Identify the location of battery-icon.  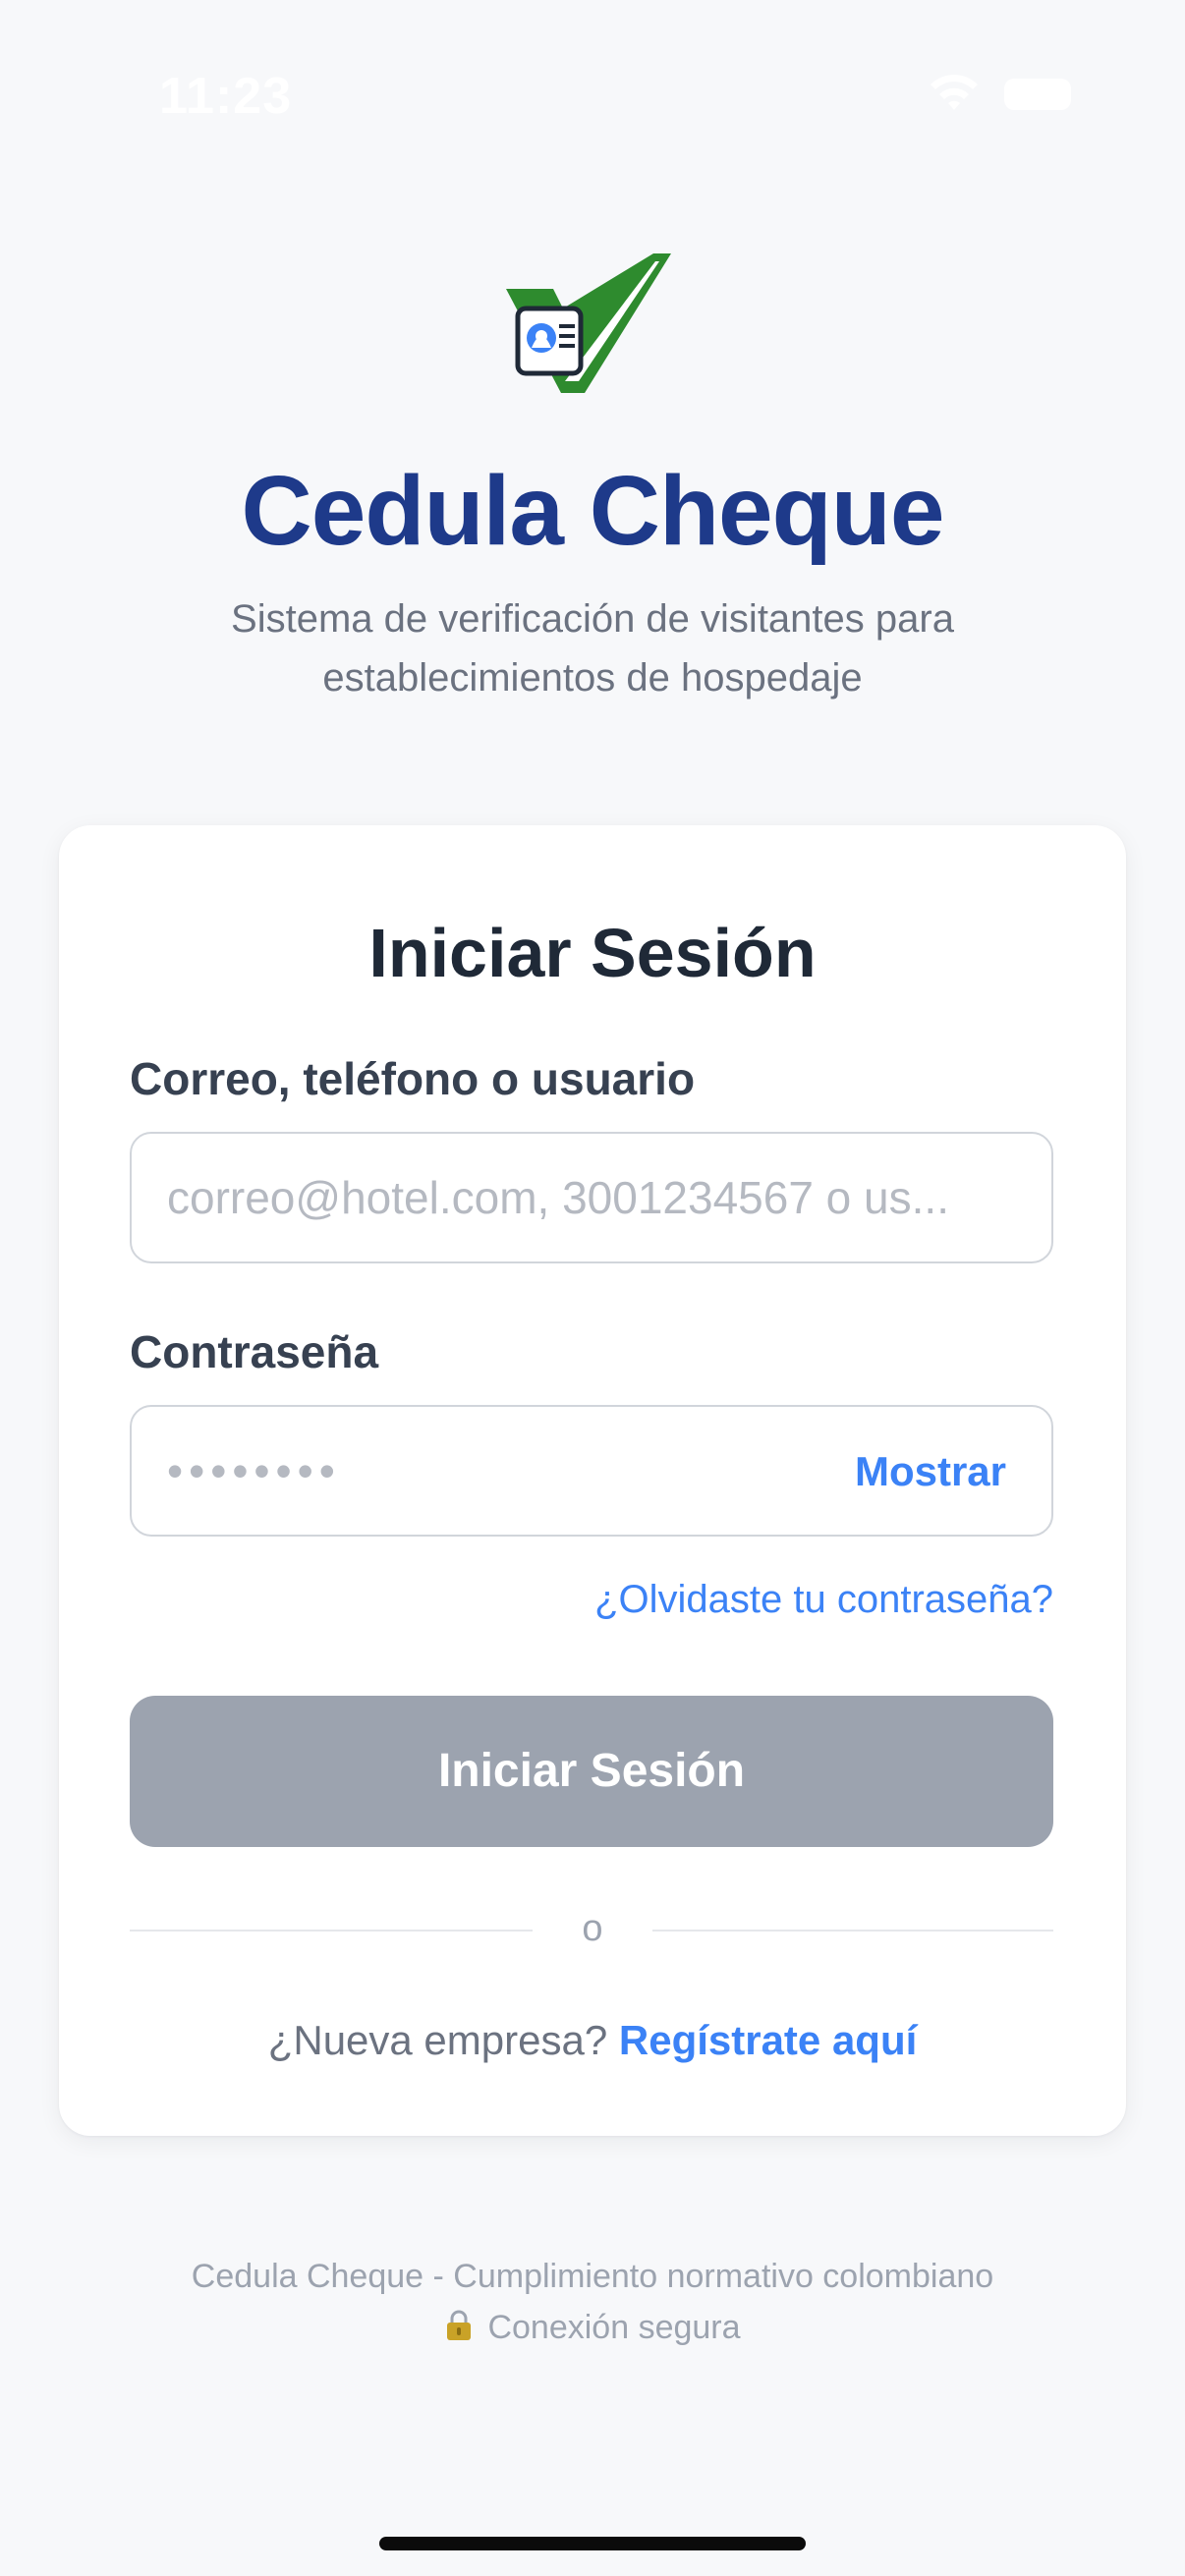
(1038, 94).